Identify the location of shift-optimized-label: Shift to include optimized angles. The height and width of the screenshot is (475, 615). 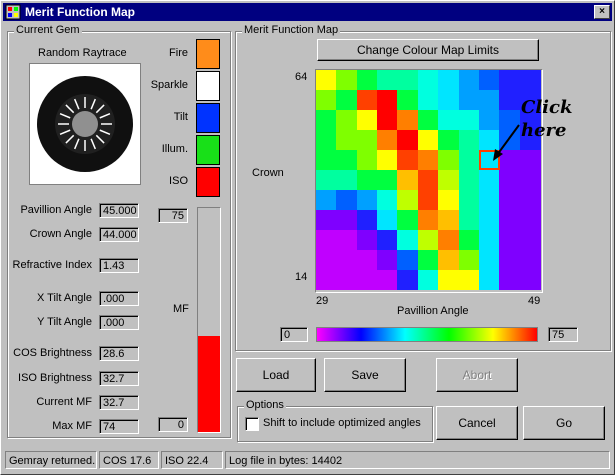
(342, 423).